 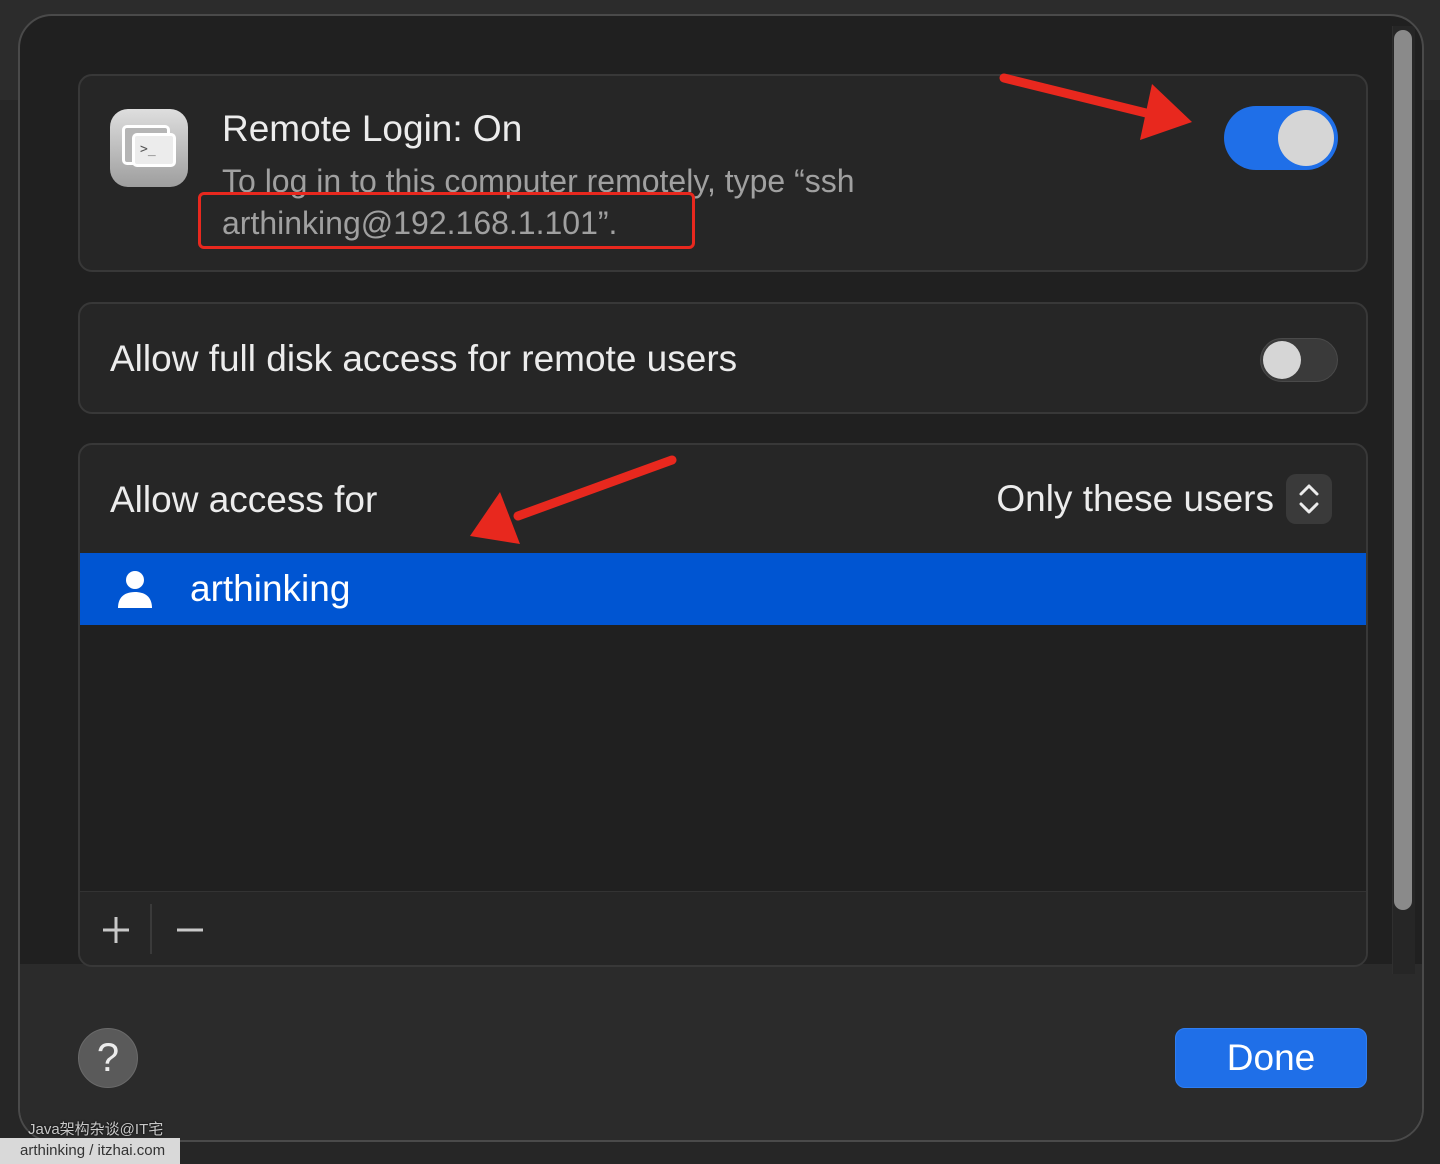 What do you see at coordinates (1095, 106) in the screenshot?
I see `arrow-to-toggle` at bounding box center [1095, 106].